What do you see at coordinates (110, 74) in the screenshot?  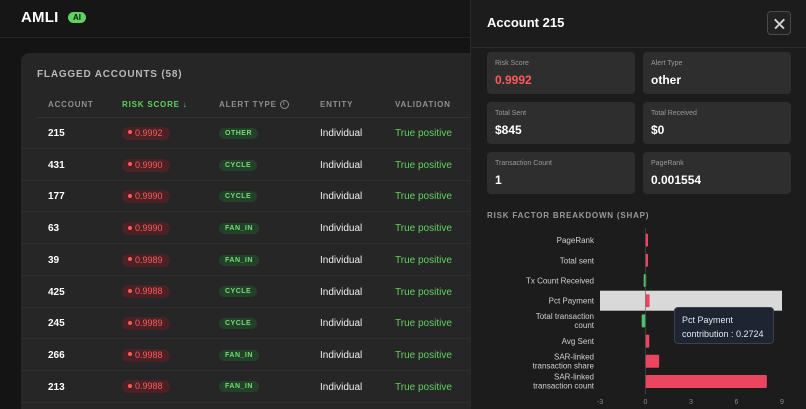 I see `card-title: FLAGGED ACCOUNTS (58)` at bounding box center [110, 74].